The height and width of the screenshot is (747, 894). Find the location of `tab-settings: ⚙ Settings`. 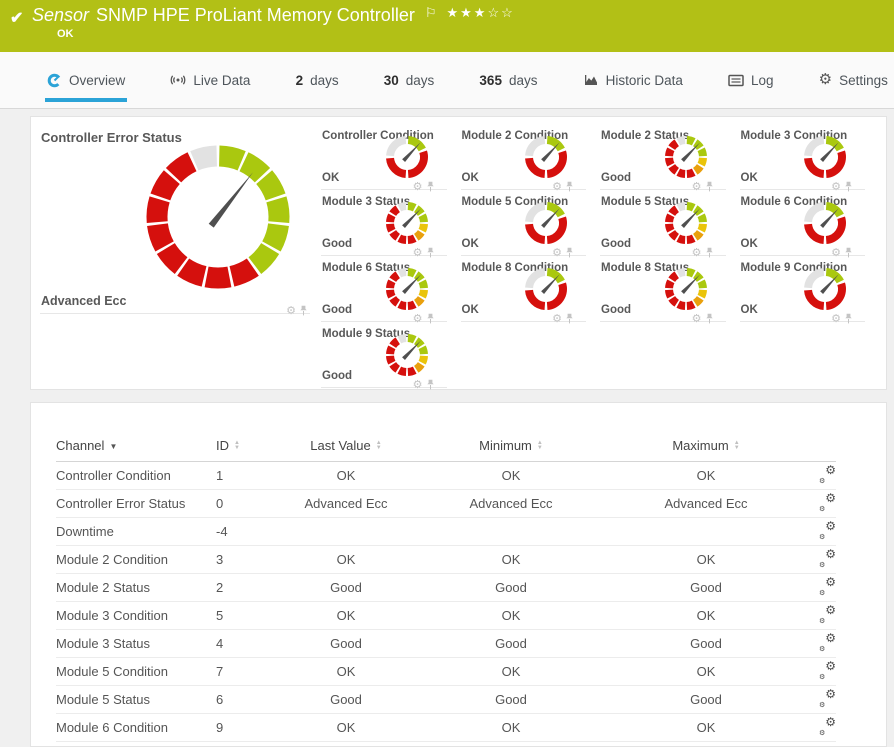

tab-settings: ⚙ Settings is located at coordinates (853, 80).